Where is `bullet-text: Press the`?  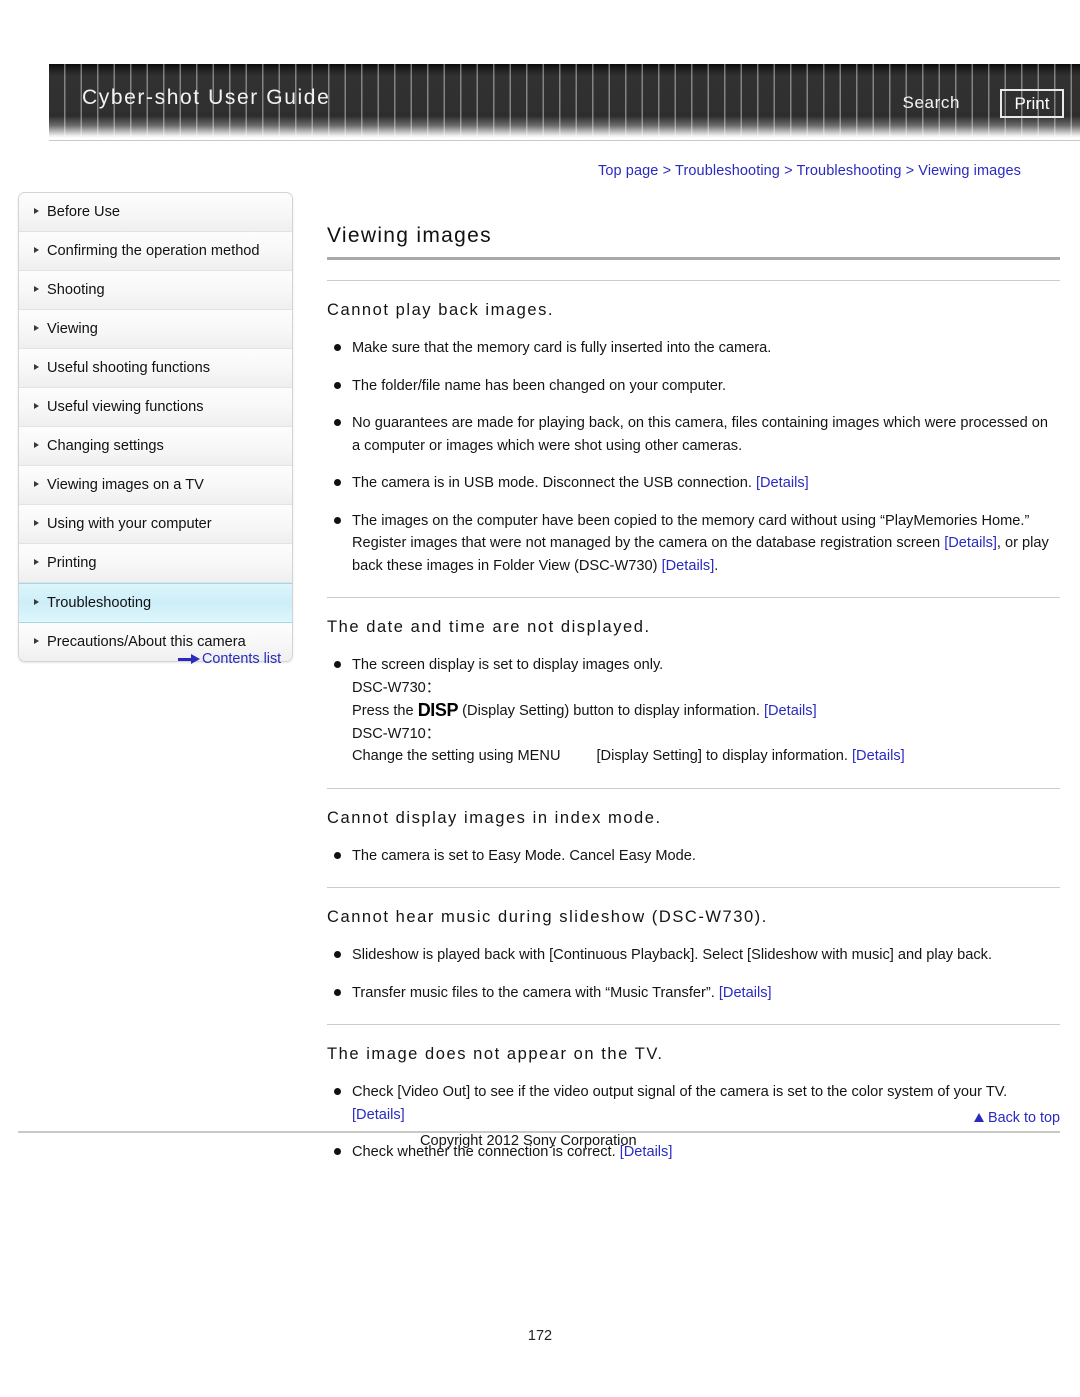 bullet-text: Press the is located at coordinates (385, 711).